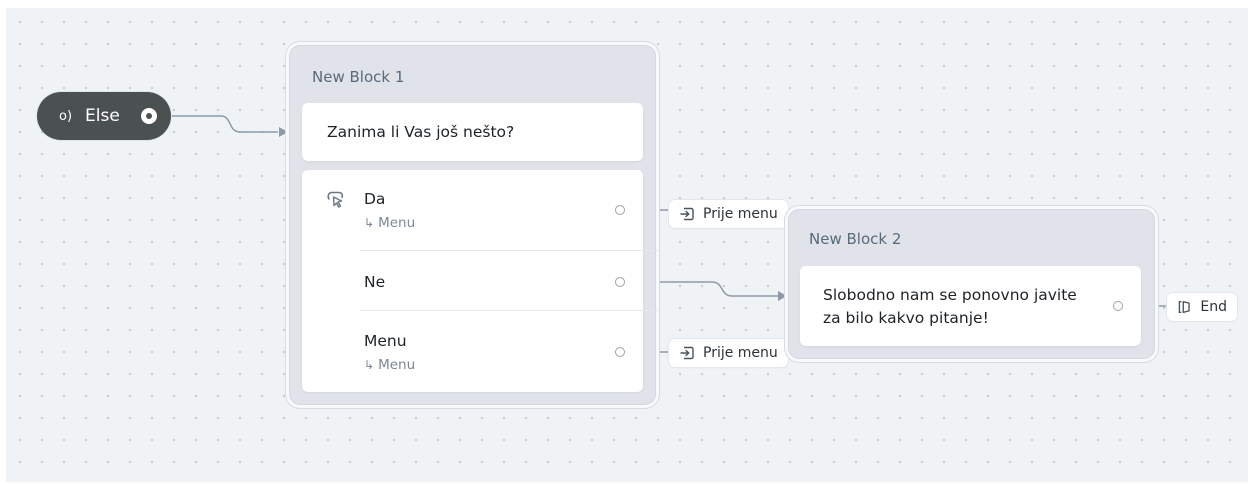  What do you see at coordinates (1213, 307) in the screenshot?
I see `end-pill-label: End` at bounding box center [1213, 307].